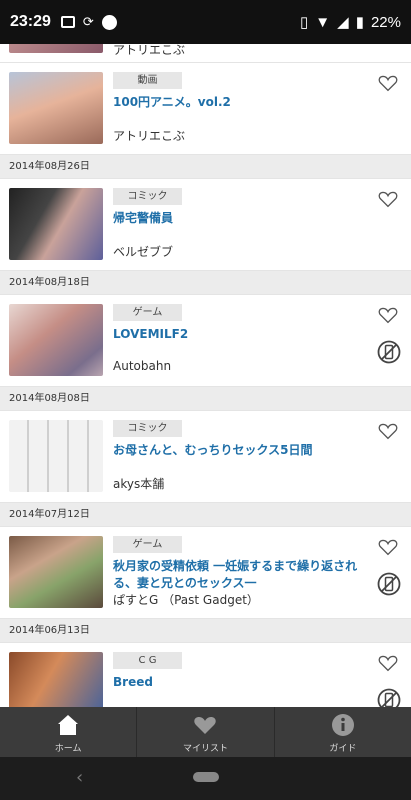 Image resolution: width=411 pixels, height=800 pixels. Describe the element at coordinates (247, 450) in the screenshot. I see `item-title: お母さんと、むっちりセックス5日間` at that location.